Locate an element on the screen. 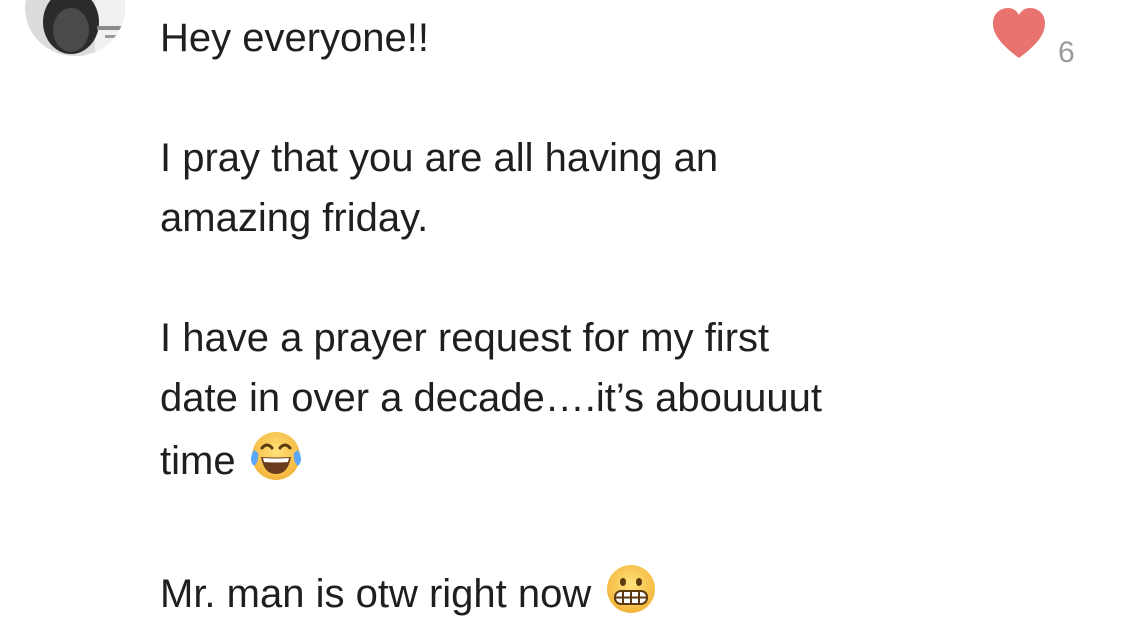 This screenshot has width=1125, height=630. greeting-text: Hey everyone!! is located at coordinates (295, 38).